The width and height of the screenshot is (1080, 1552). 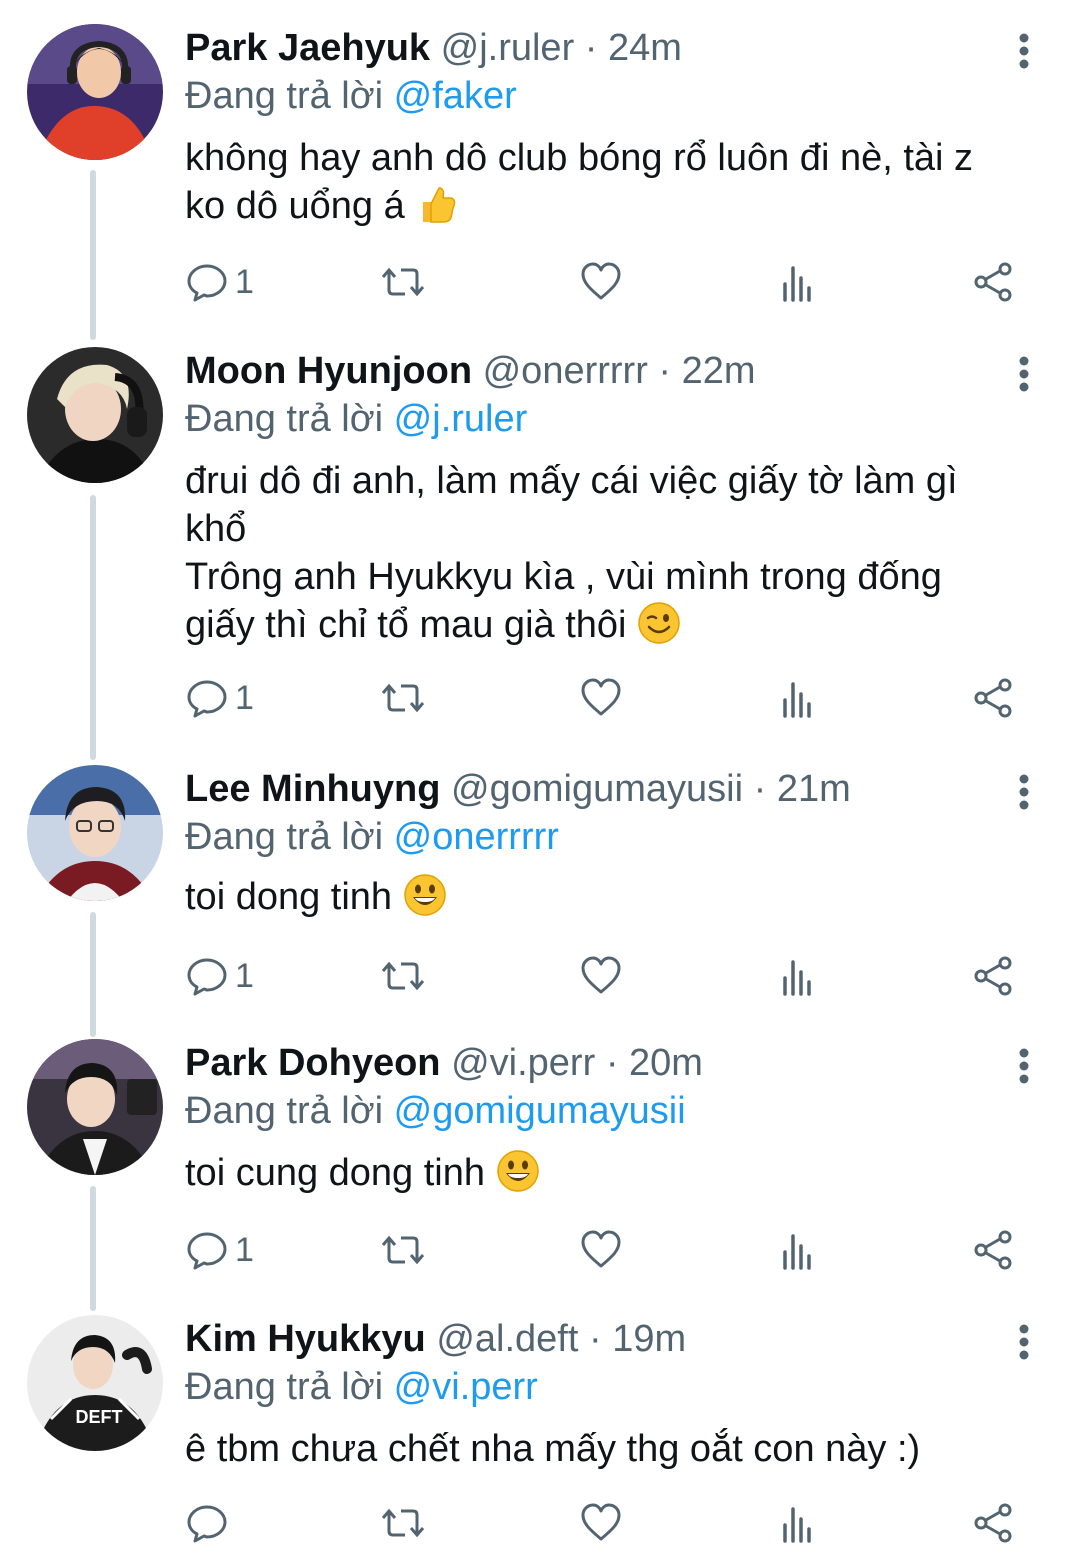 I want to click on mention-link: @j.ruler, so click(x=461, y=419).